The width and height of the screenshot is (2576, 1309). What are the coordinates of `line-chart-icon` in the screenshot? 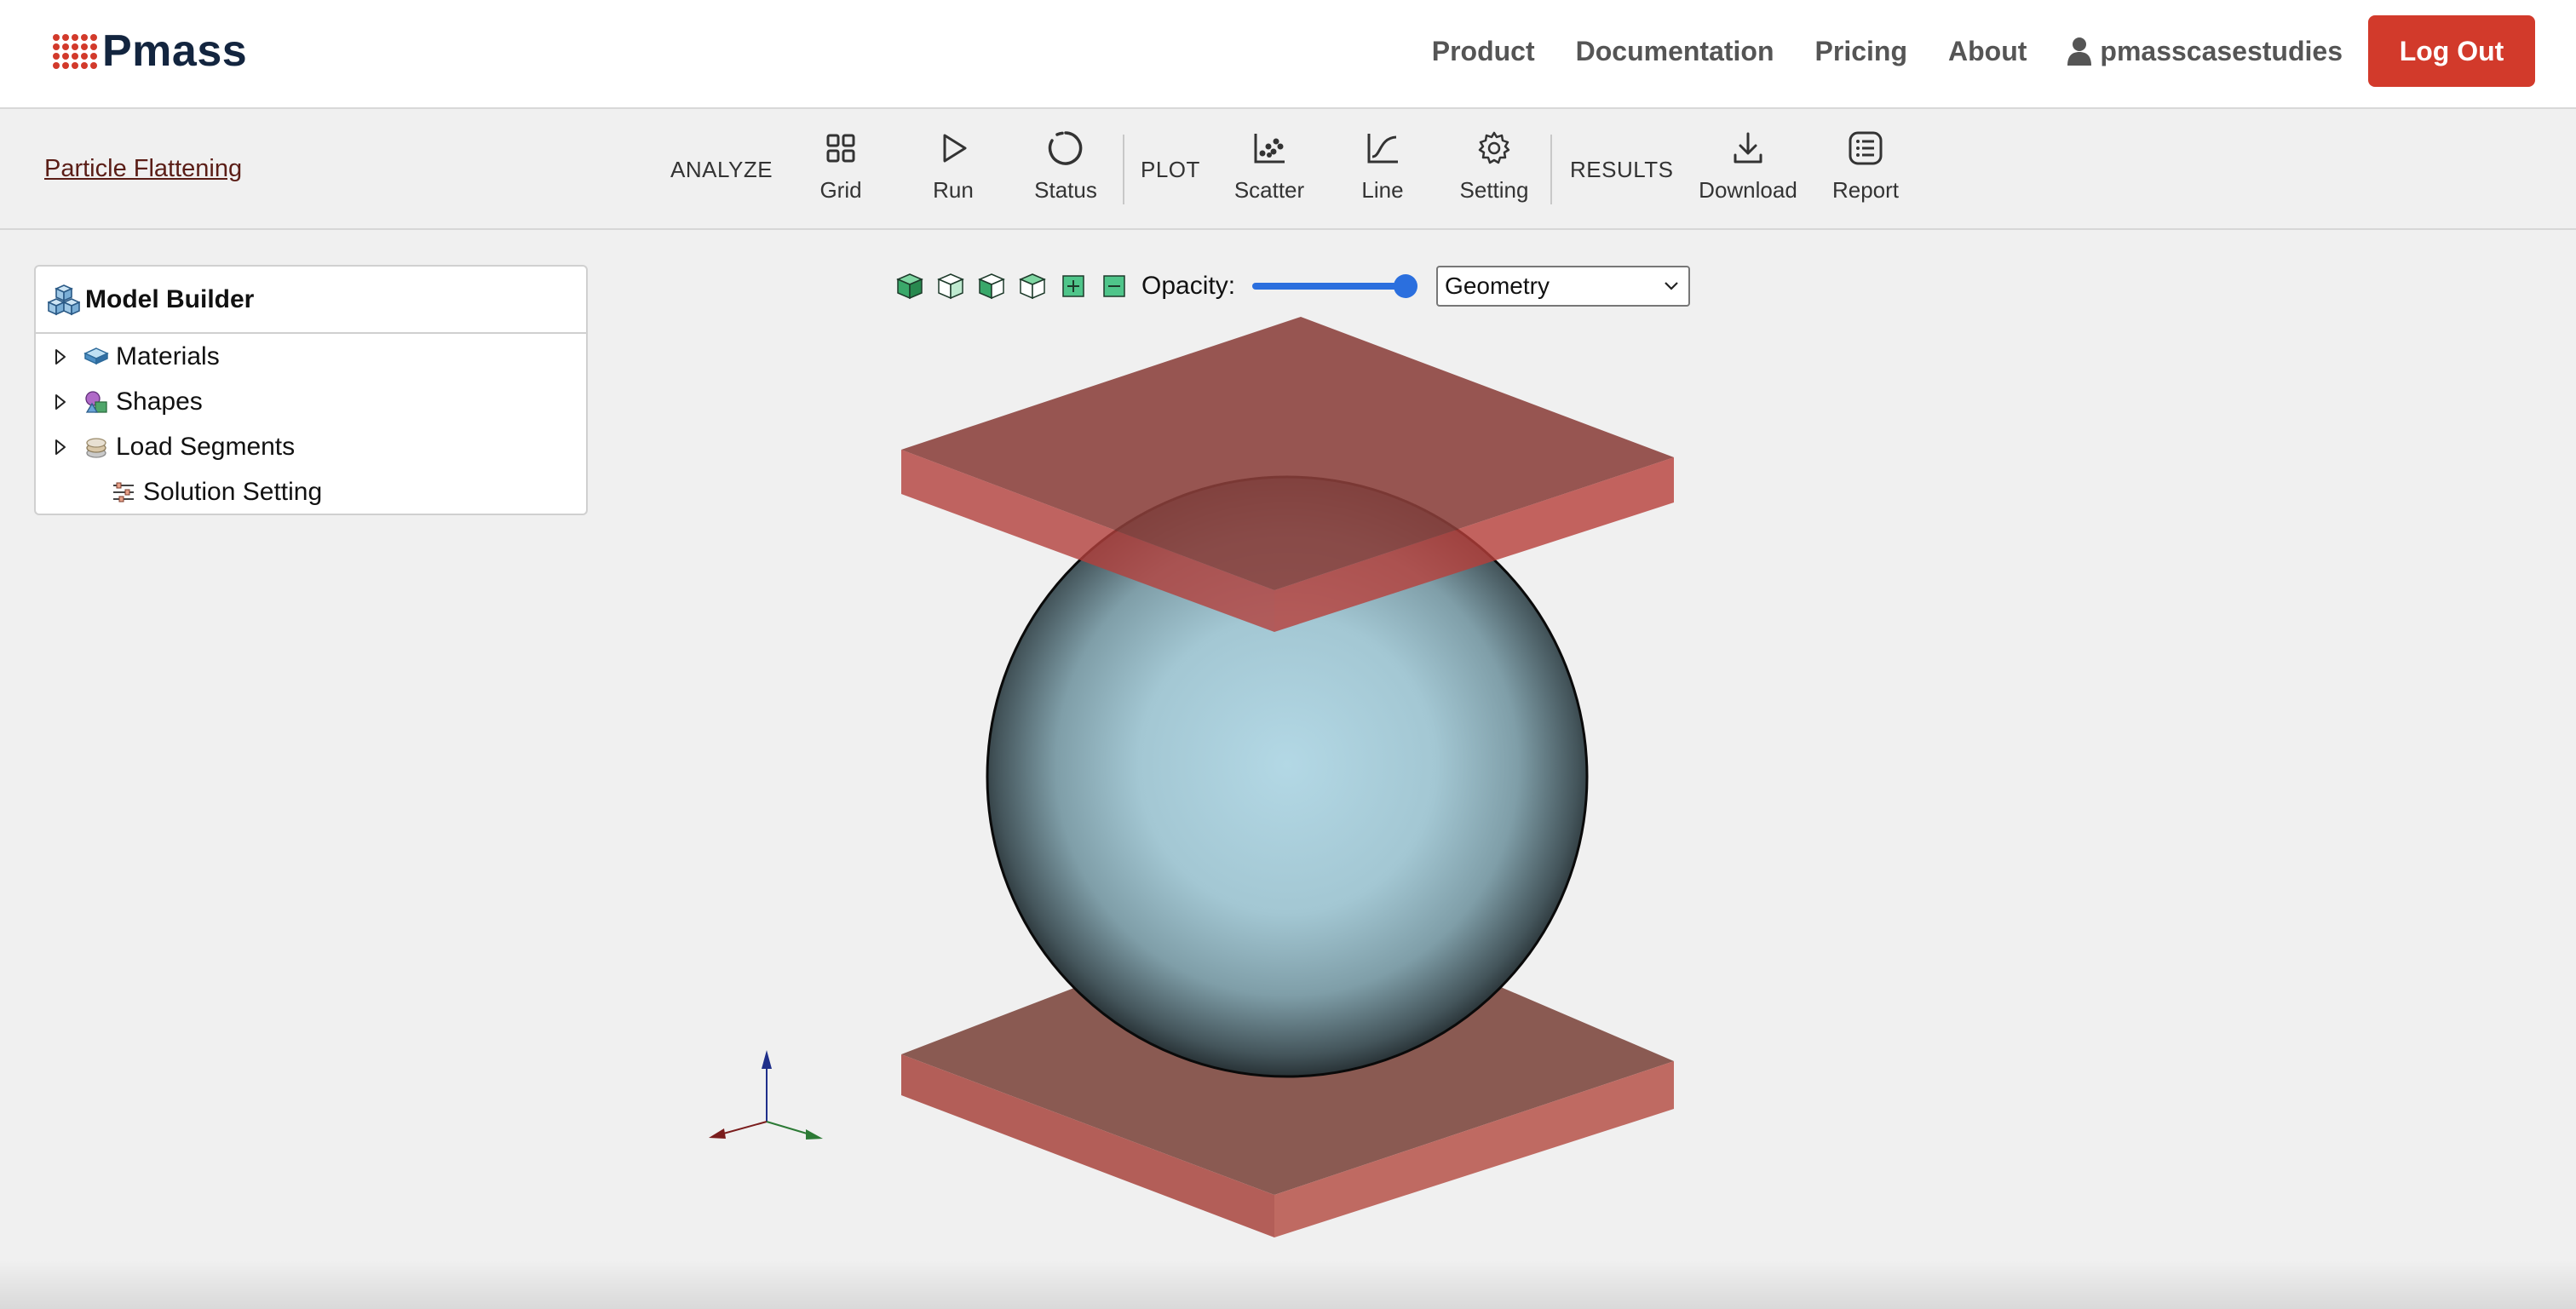 It's located at (1382, 149).